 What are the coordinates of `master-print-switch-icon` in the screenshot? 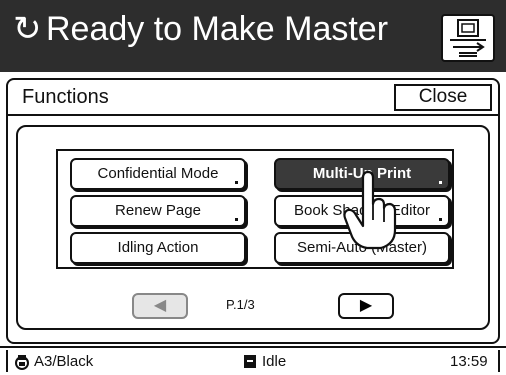 It's located at (468, 38).